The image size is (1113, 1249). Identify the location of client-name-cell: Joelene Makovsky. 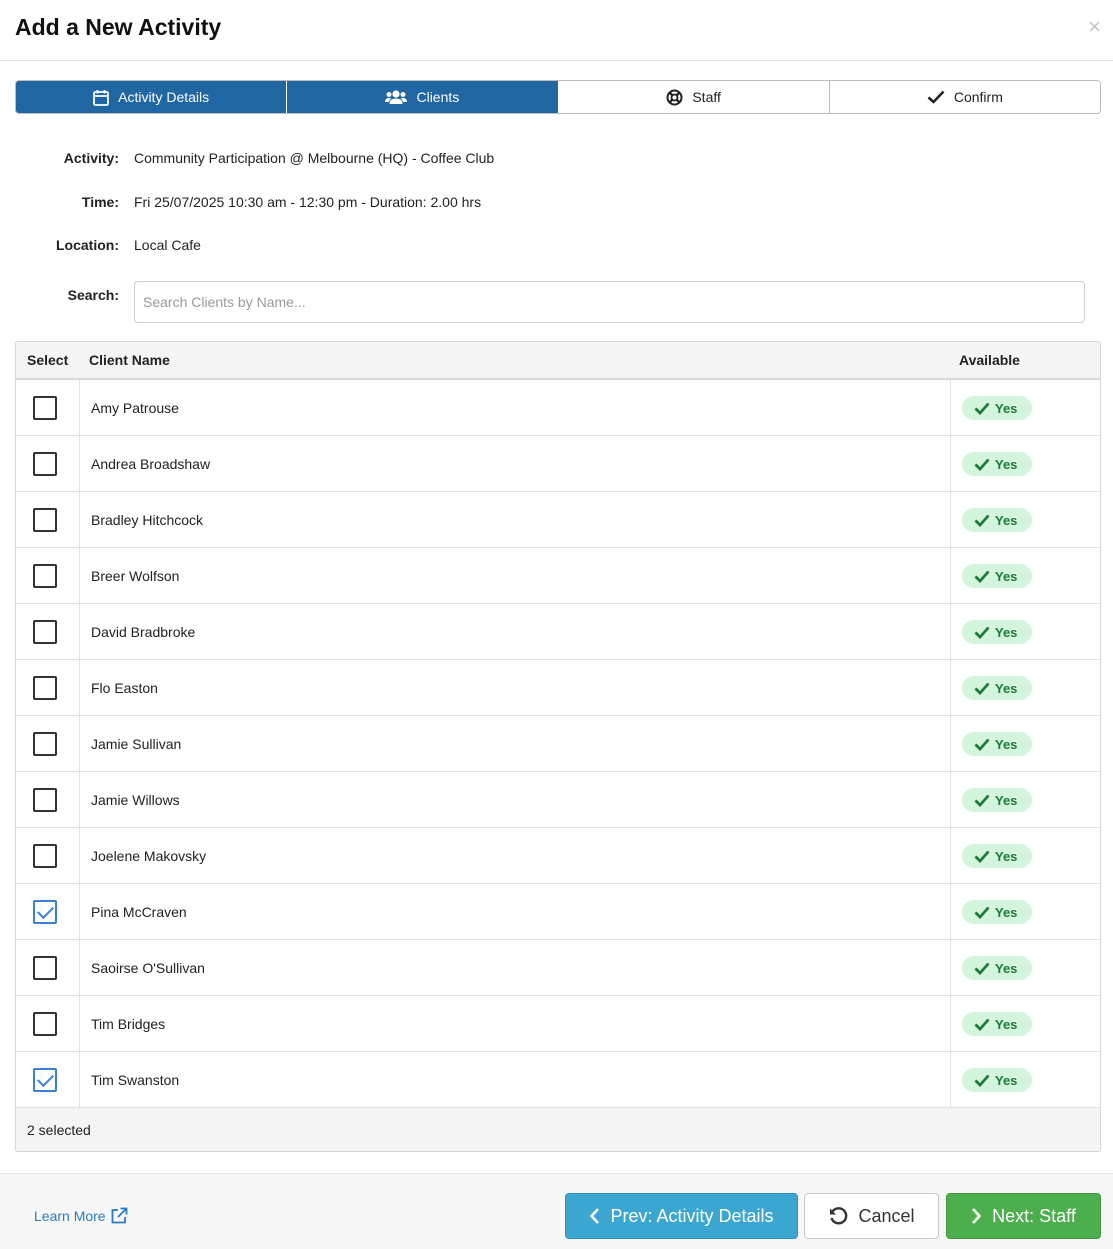
(515, 855).